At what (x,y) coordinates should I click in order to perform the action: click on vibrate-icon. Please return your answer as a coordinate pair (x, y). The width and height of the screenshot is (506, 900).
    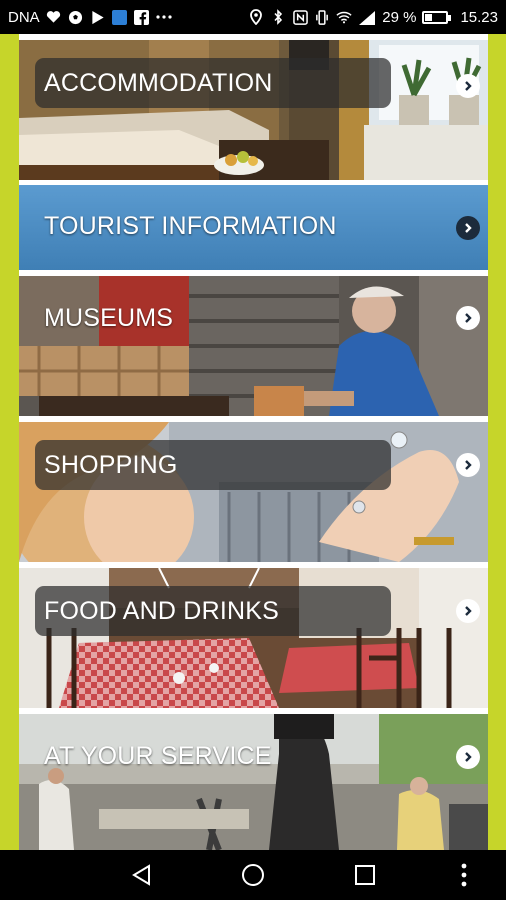
    Looking at the image, I should click on (322, 17).